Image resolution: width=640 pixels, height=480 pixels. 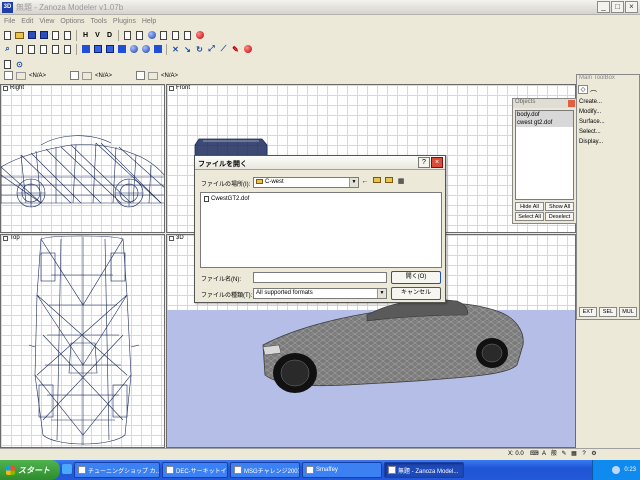 What do you see at coordinates (529, 216) in the screenshot?
I see `select-all-button: Select All` at bounding box center [529, 216].